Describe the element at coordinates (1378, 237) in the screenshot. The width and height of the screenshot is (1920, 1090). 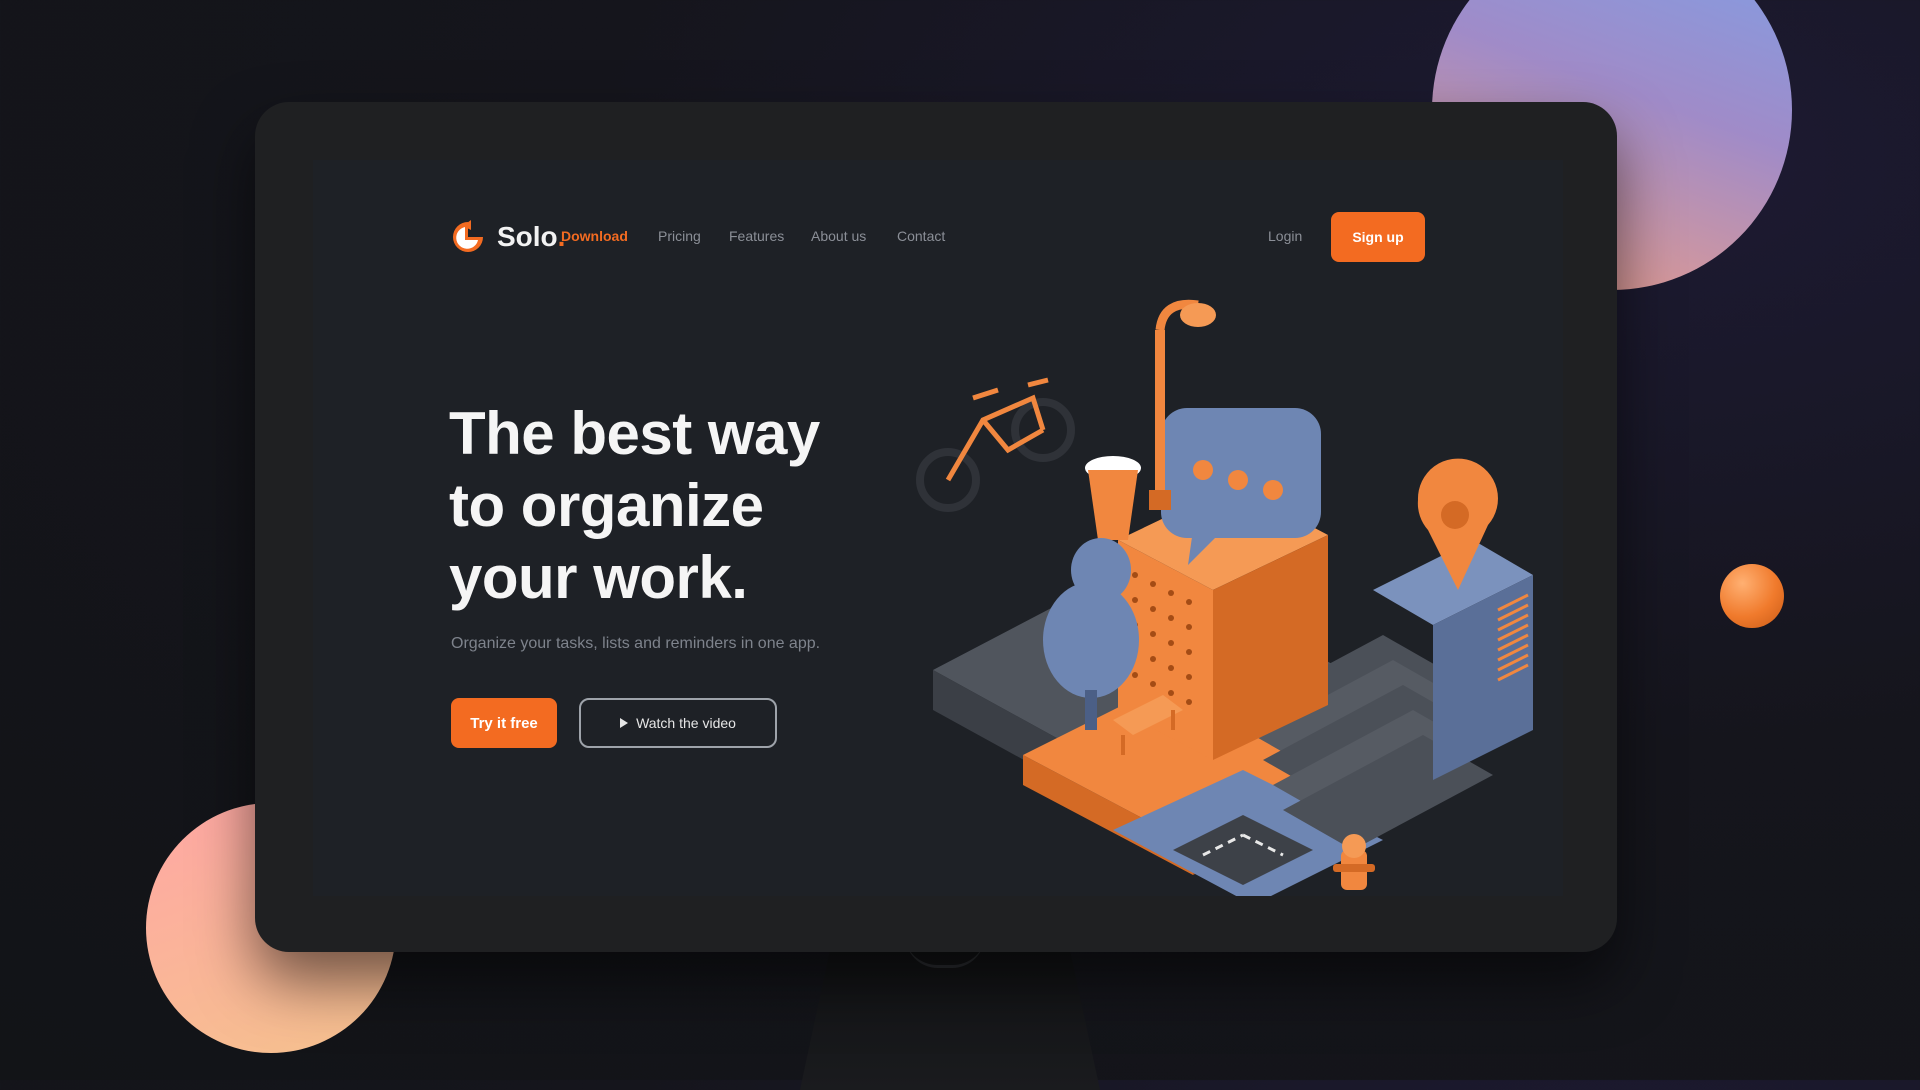
I see `signup-button: Sign up` at that location.